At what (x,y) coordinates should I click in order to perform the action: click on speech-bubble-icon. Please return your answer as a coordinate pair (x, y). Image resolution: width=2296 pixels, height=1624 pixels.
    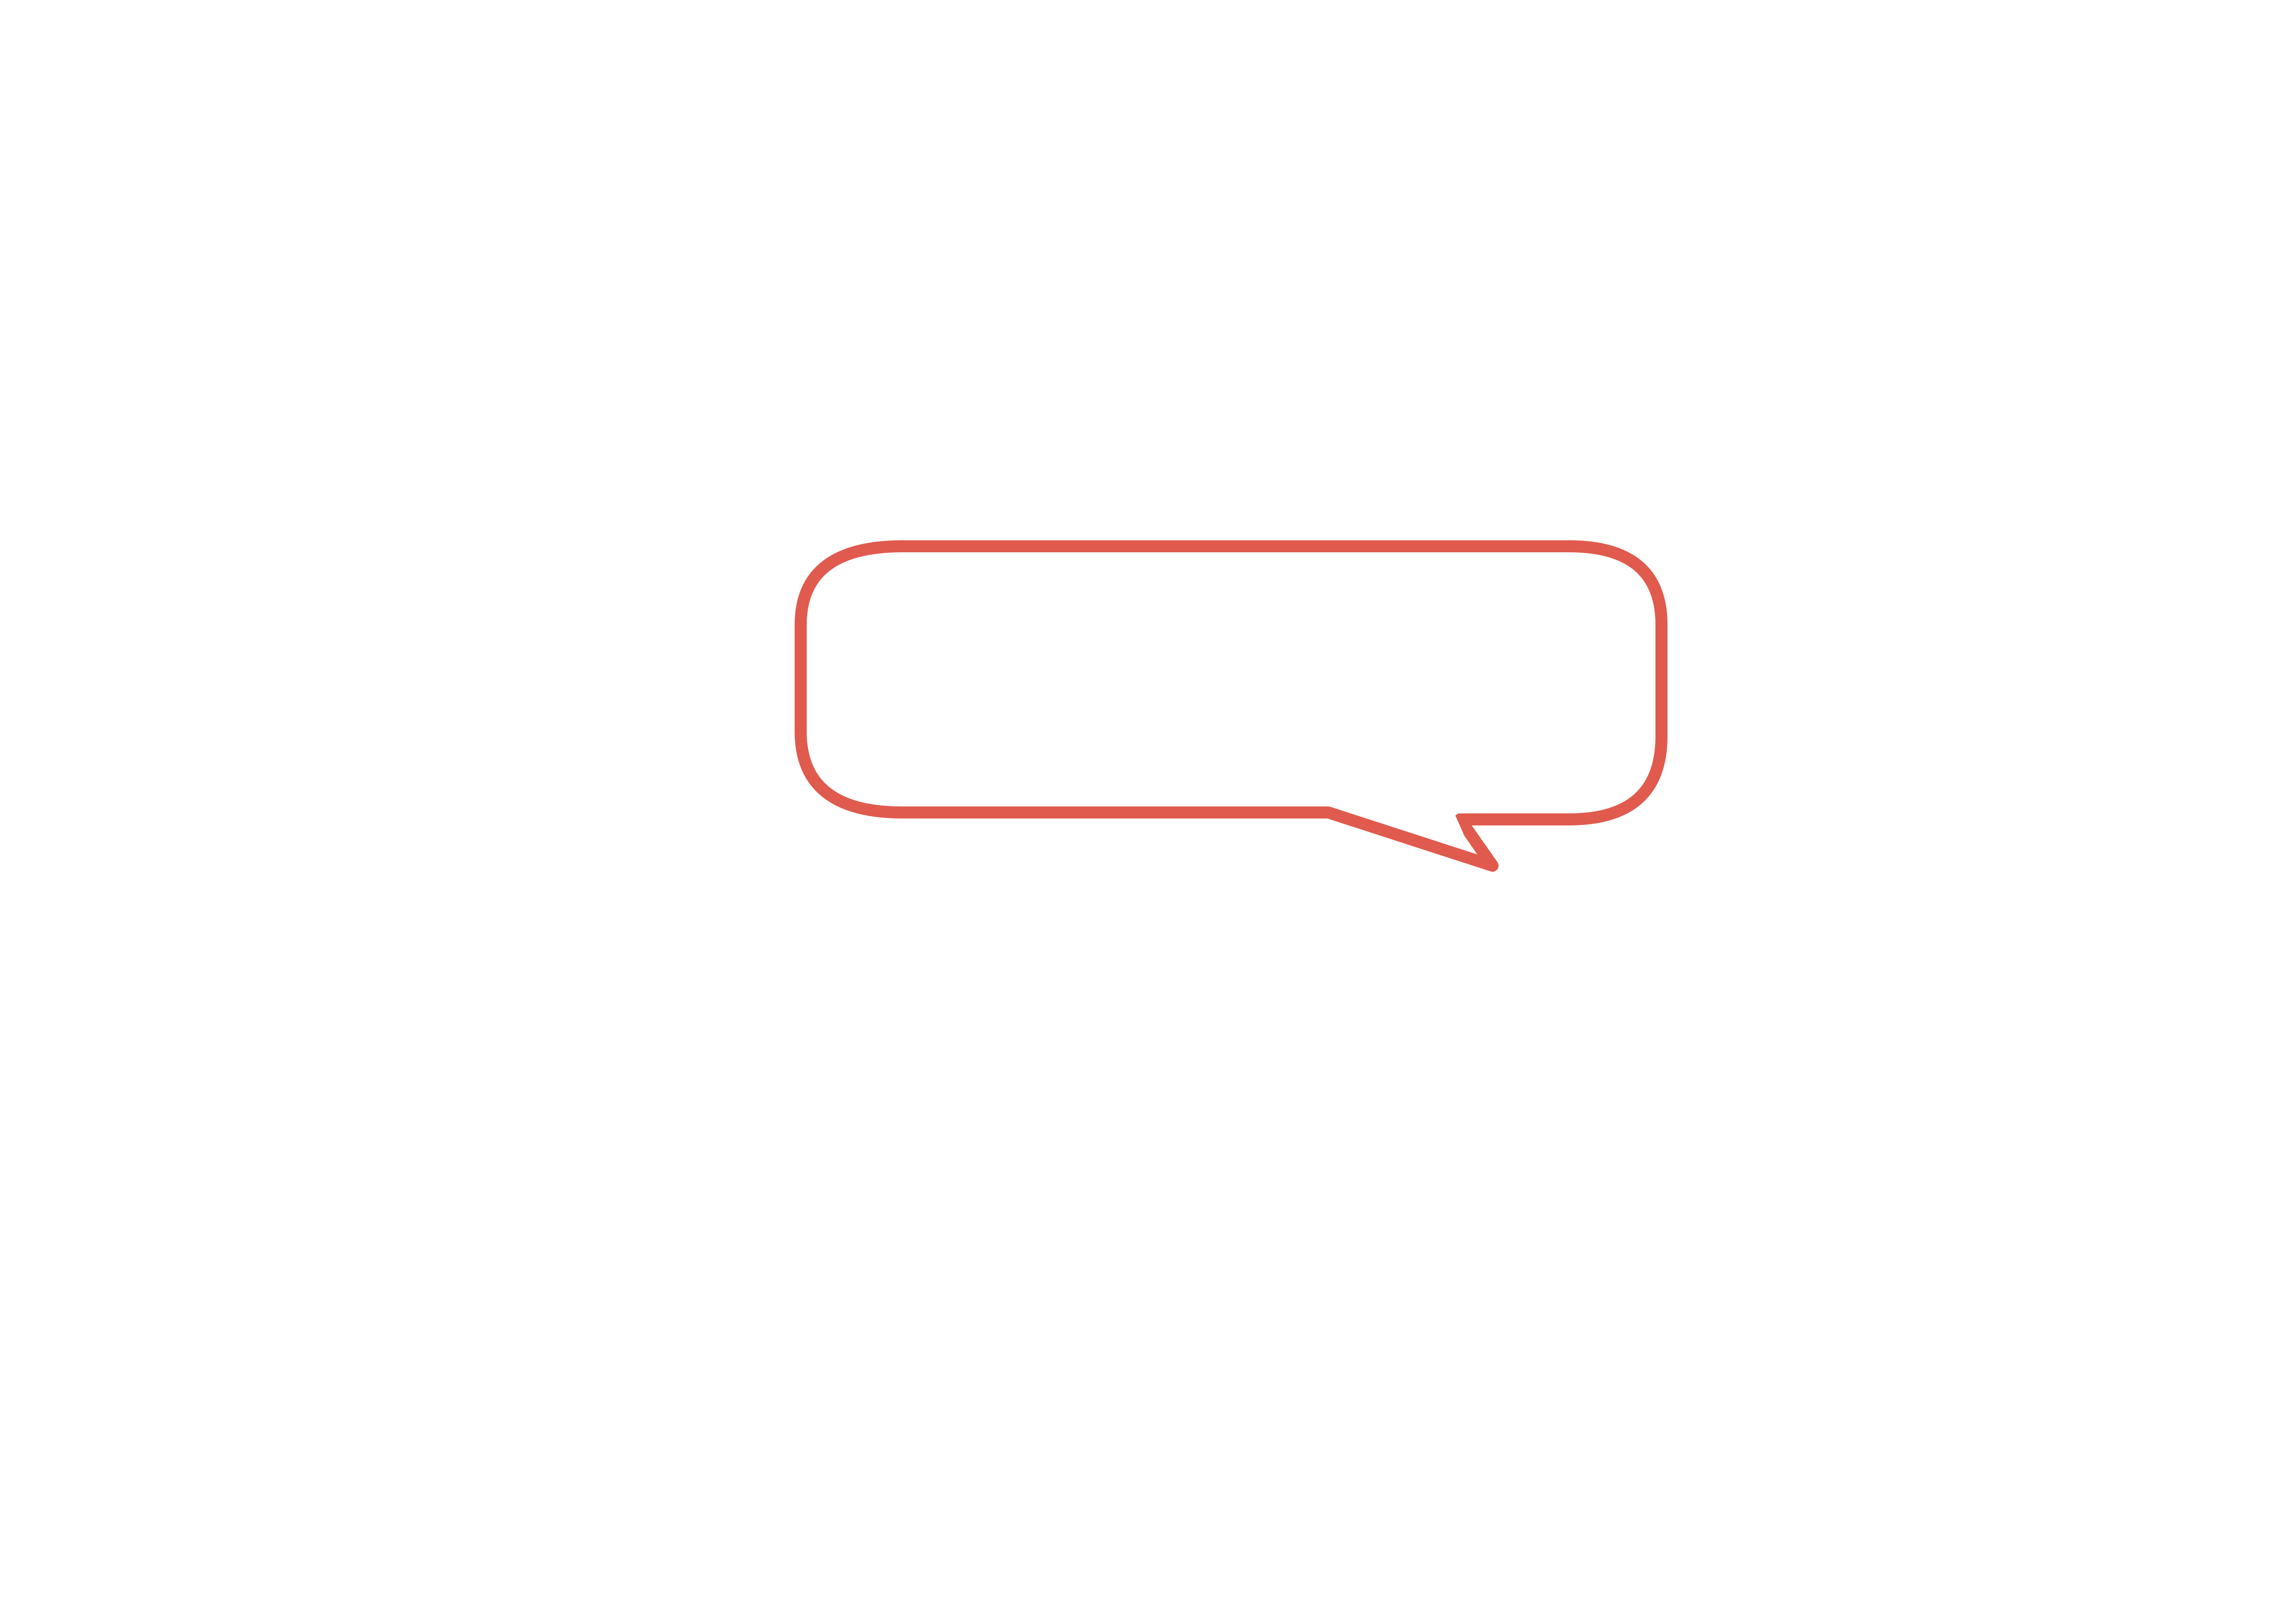
    Looking at the image, I should click on (1231, 706).